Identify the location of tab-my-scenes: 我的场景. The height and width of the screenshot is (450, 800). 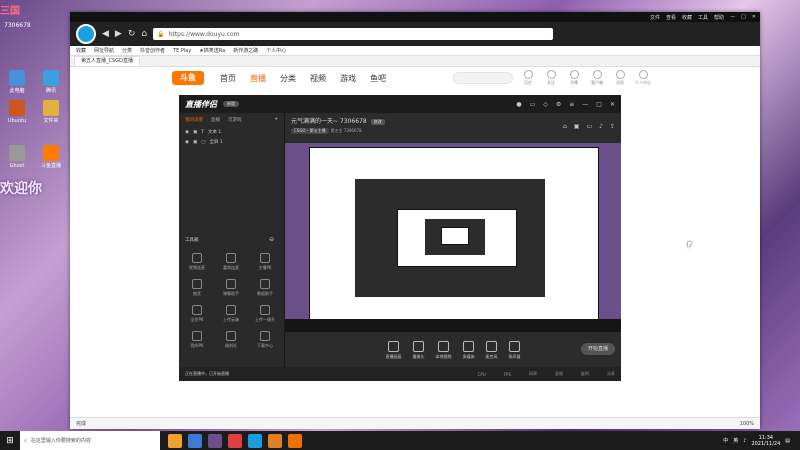
(194, 120).